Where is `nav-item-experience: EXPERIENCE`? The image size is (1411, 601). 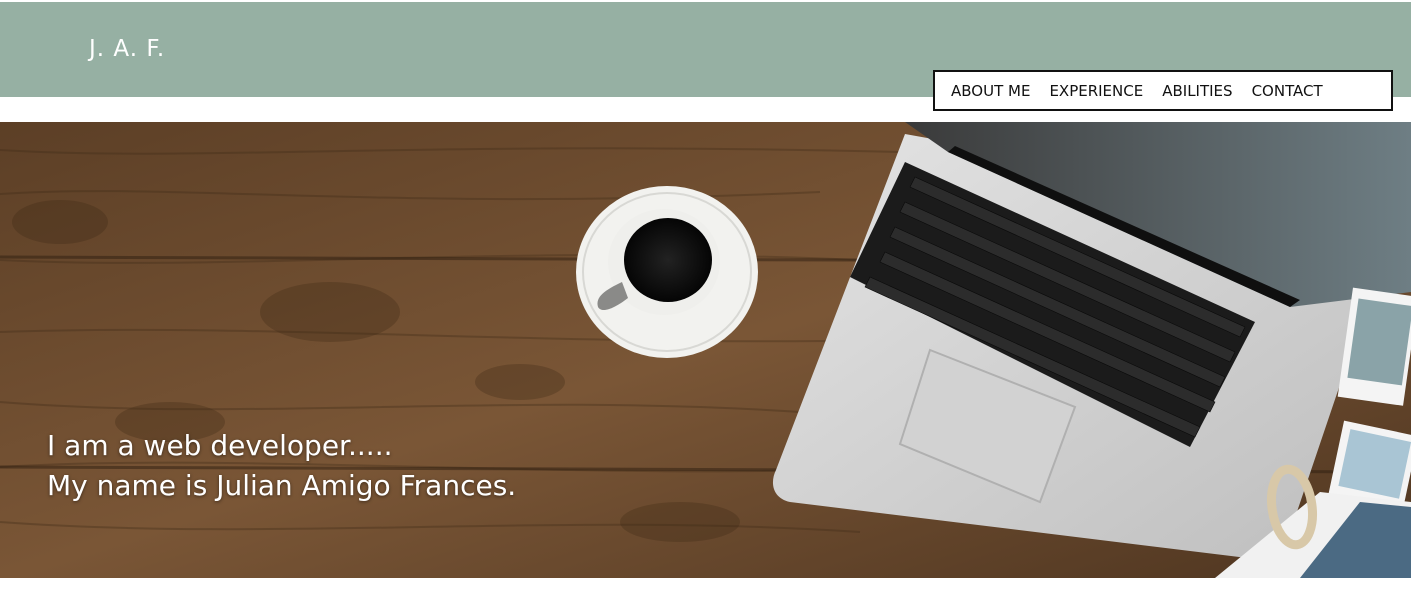
nav-item-experience: EXPERIENCE is located at coordinates (1096, 91).